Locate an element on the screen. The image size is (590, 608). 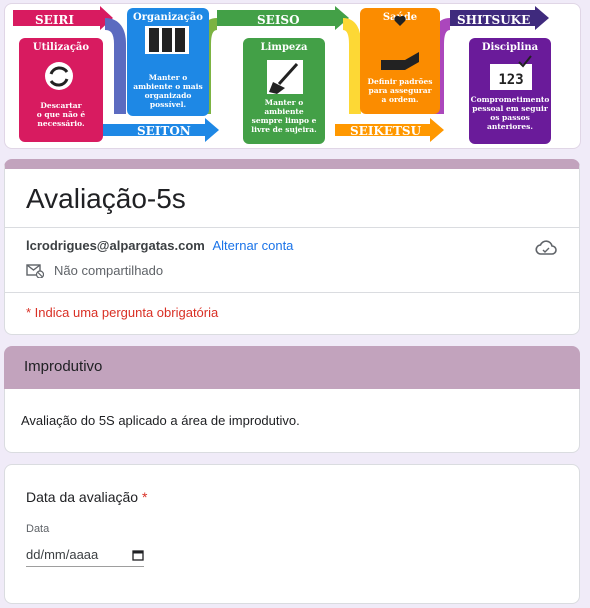
seiton-label: SEITON is located at coordinates (164, 131).